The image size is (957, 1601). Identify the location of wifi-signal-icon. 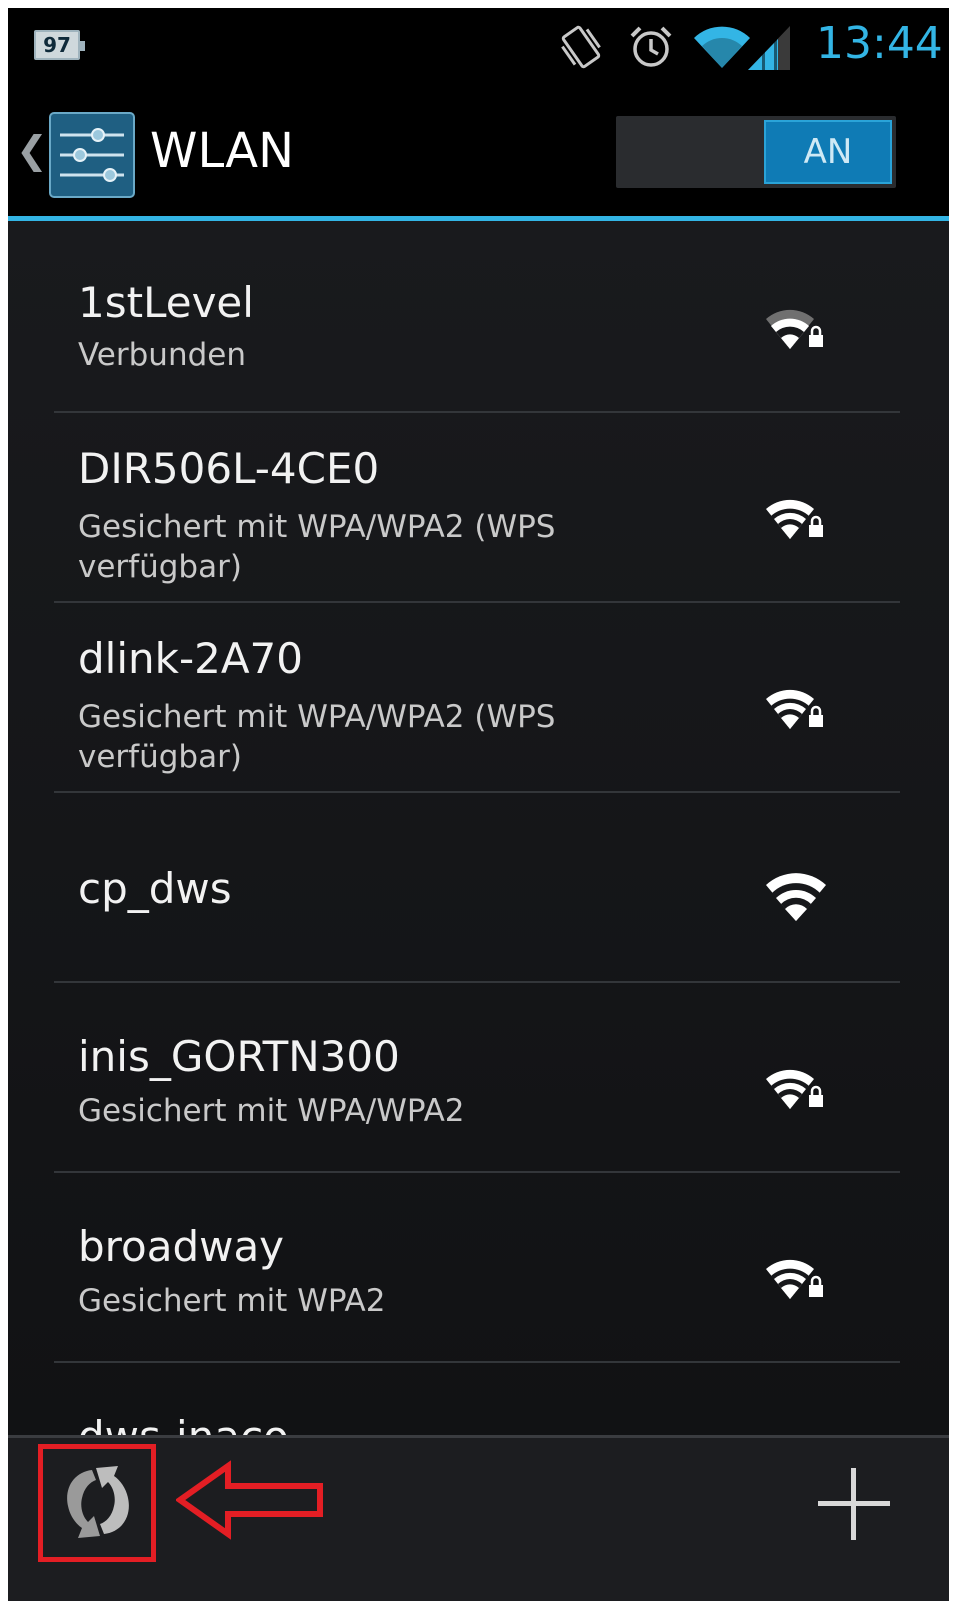
(722, 47).